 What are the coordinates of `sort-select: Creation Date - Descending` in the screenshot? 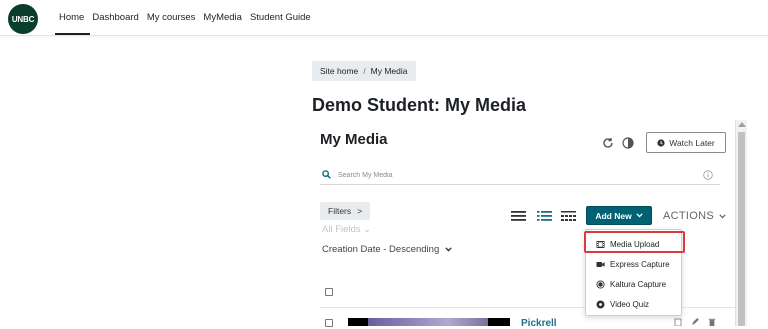 It's located at (387, 249).